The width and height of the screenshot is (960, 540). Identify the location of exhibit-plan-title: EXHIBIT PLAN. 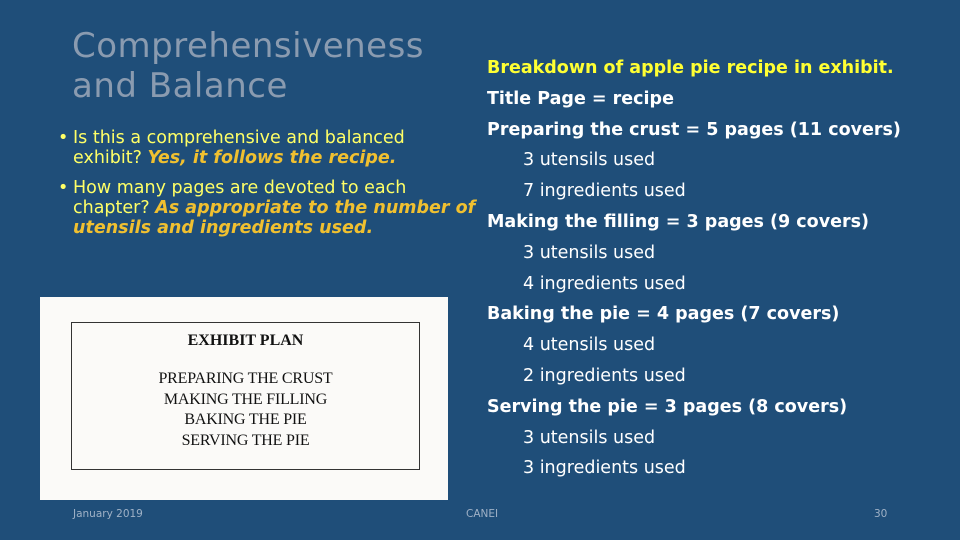
(245, 340).